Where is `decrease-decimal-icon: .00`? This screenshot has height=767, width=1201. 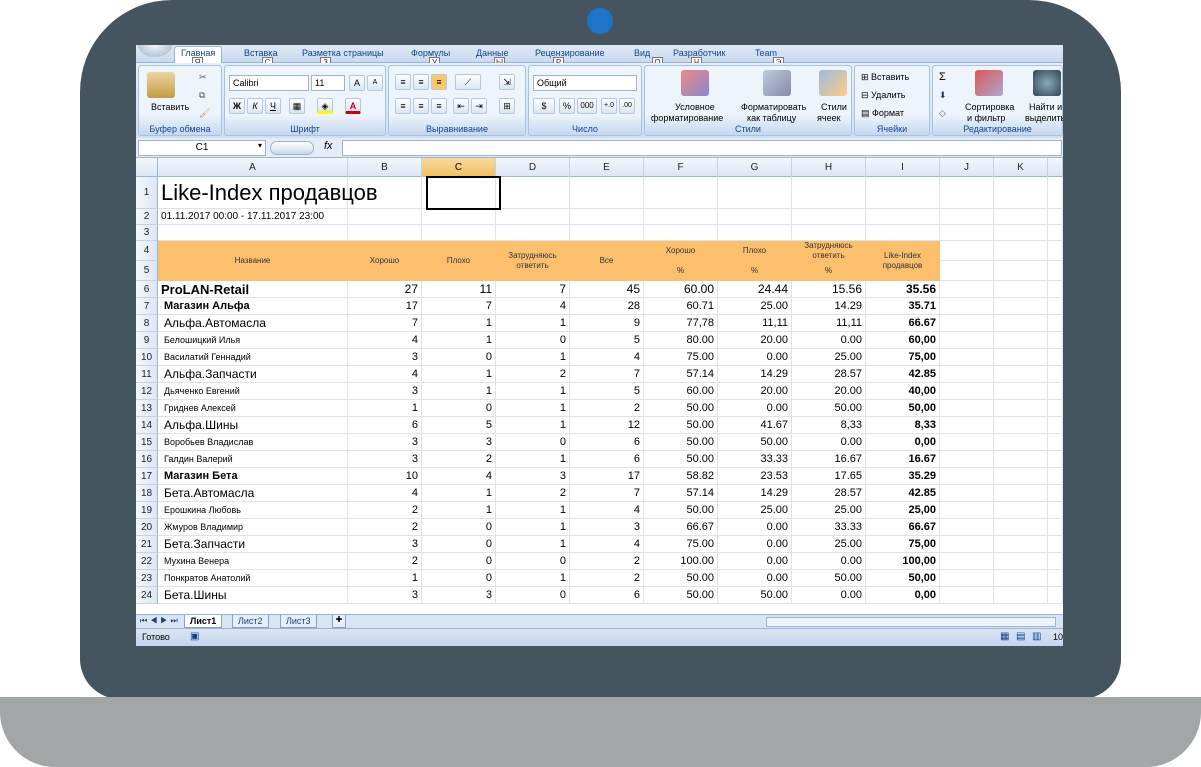
decrease-decimal-icon: .00 is located at coordinates (627, 106).